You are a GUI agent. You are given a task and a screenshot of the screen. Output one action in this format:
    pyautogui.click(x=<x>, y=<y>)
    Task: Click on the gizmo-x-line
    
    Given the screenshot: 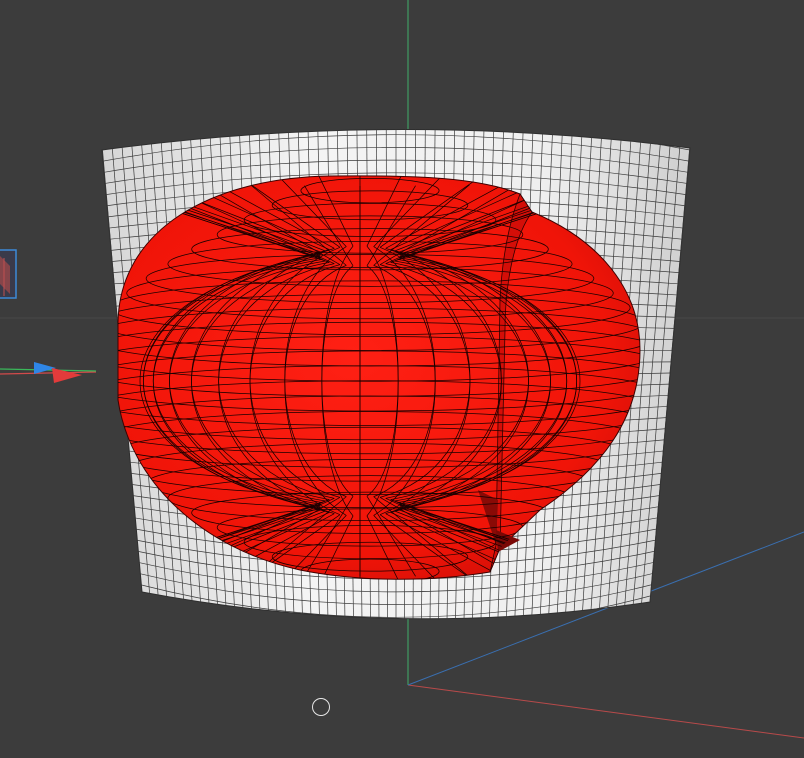 What is the action you would take?
    pyautogui.click(x=48, y=373)
    